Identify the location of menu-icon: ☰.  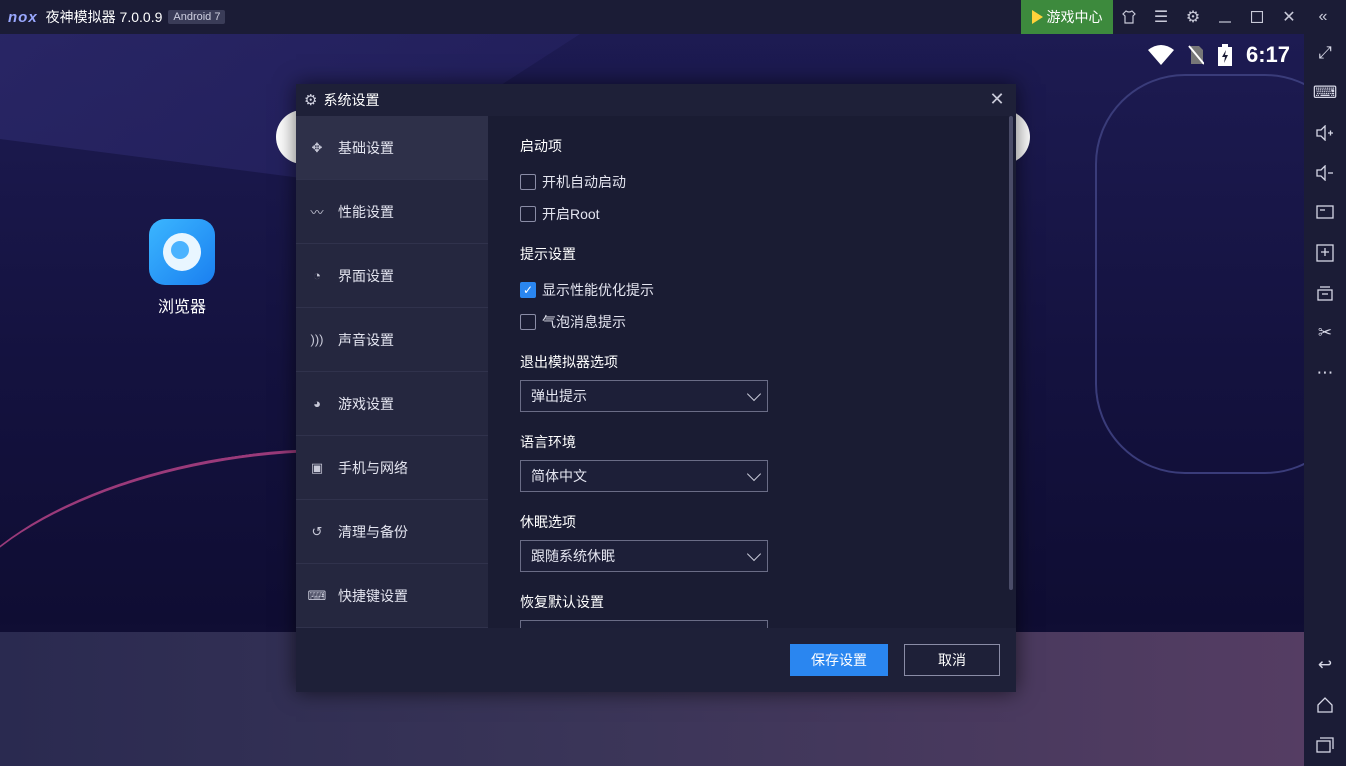
(1161, 17).